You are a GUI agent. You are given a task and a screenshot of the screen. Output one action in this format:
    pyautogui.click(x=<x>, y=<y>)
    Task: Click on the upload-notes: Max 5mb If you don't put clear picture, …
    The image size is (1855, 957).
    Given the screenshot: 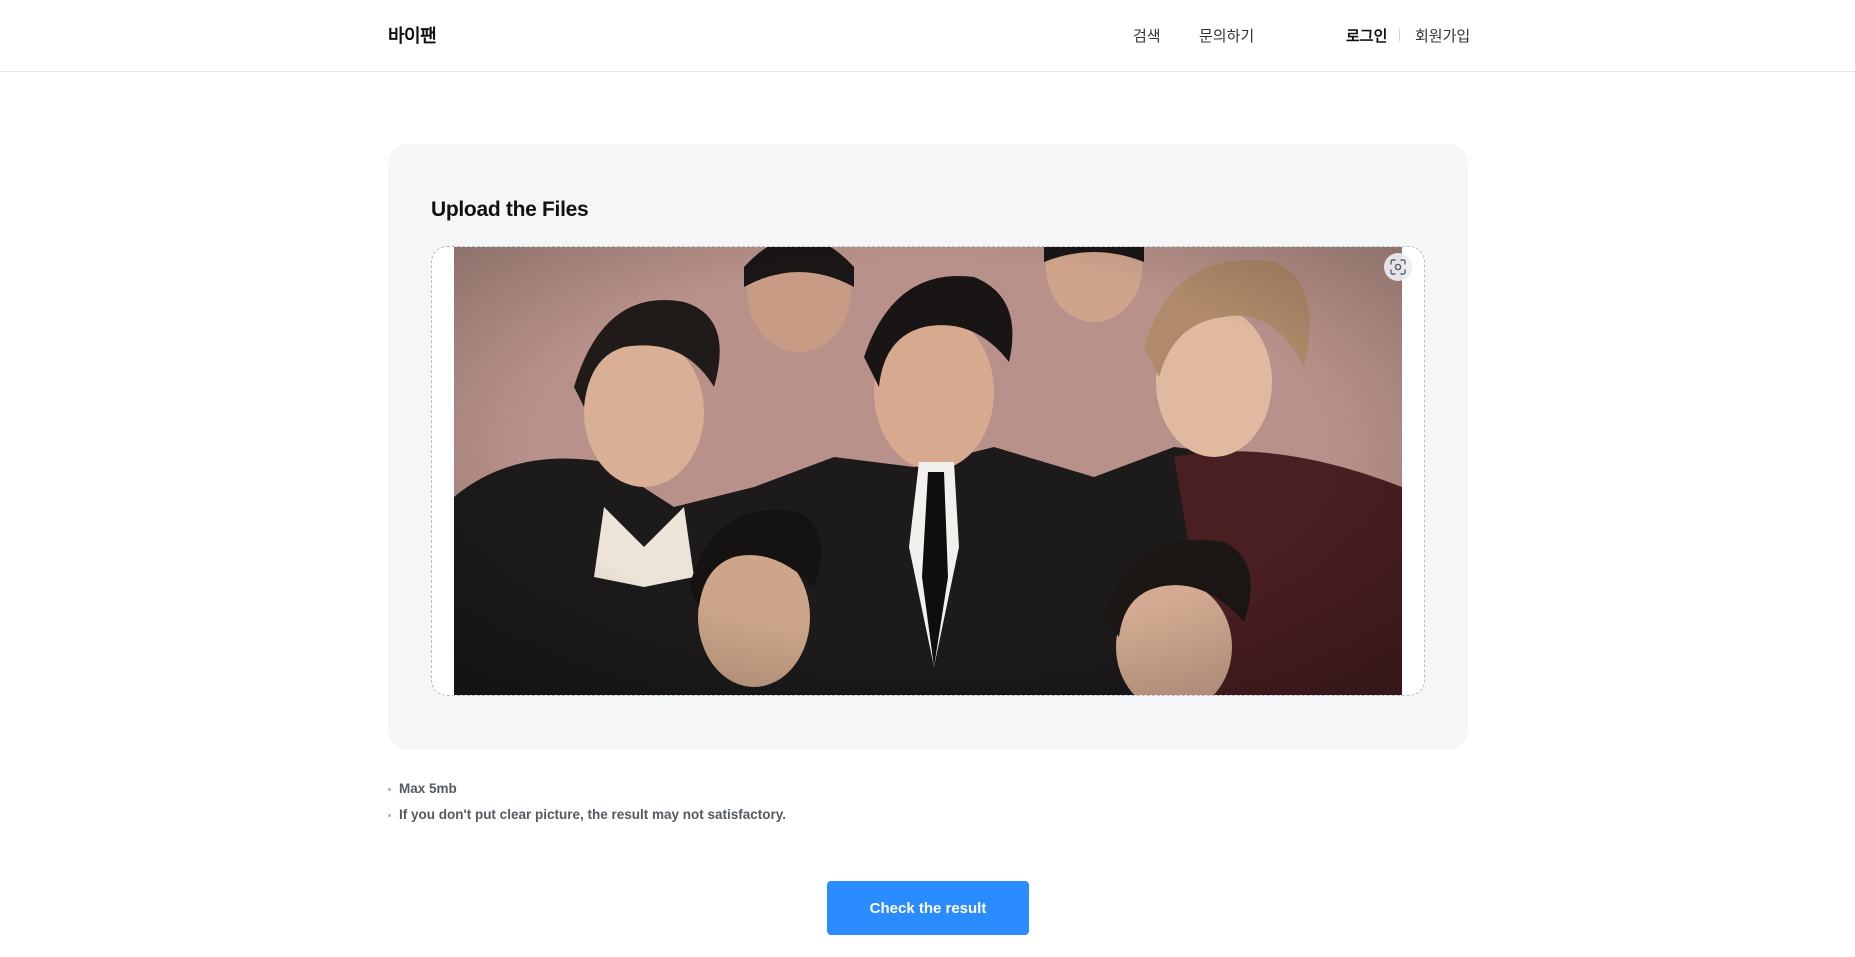 What is the action you would take?
    pyautogui.click(x=587, y=802)
    